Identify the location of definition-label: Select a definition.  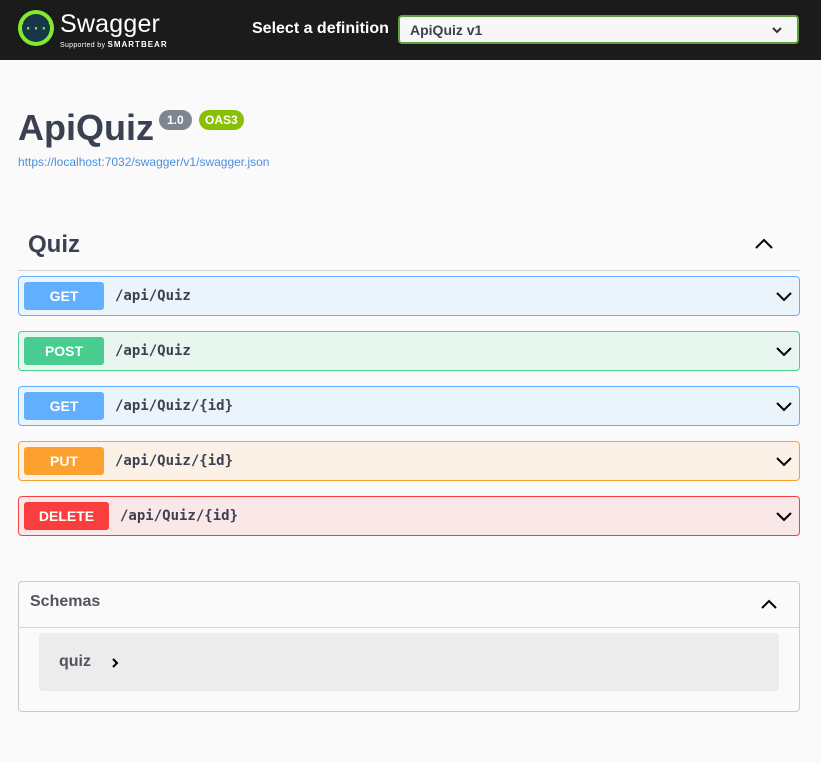
(320, 28).